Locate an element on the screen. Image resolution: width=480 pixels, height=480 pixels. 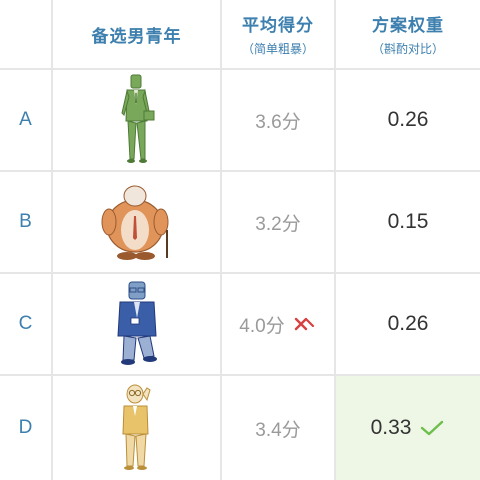
weight-cell: 0.15 is located at coordinates (408, 223).